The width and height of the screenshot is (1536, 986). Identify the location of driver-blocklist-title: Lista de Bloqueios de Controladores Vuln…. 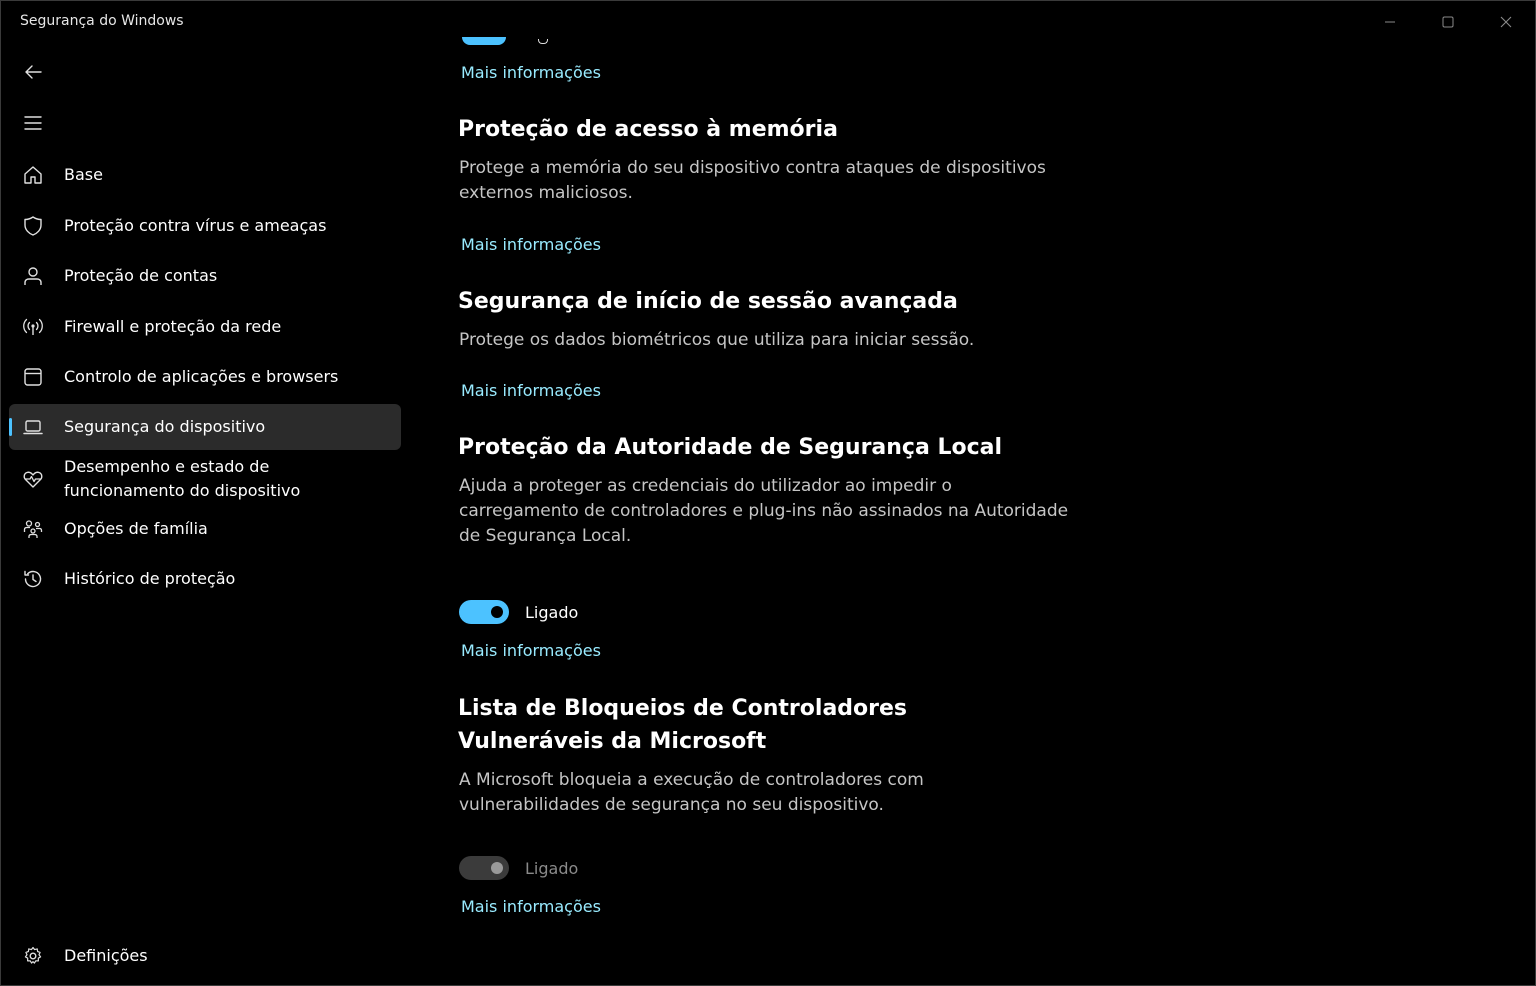
(683, 725).